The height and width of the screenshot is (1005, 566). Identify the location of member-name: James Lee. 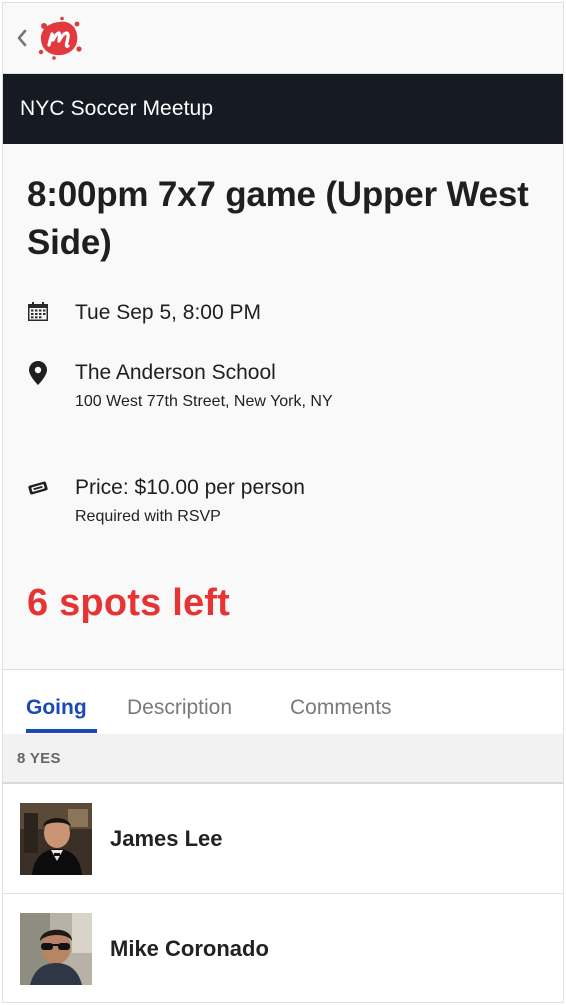
(166, 839).